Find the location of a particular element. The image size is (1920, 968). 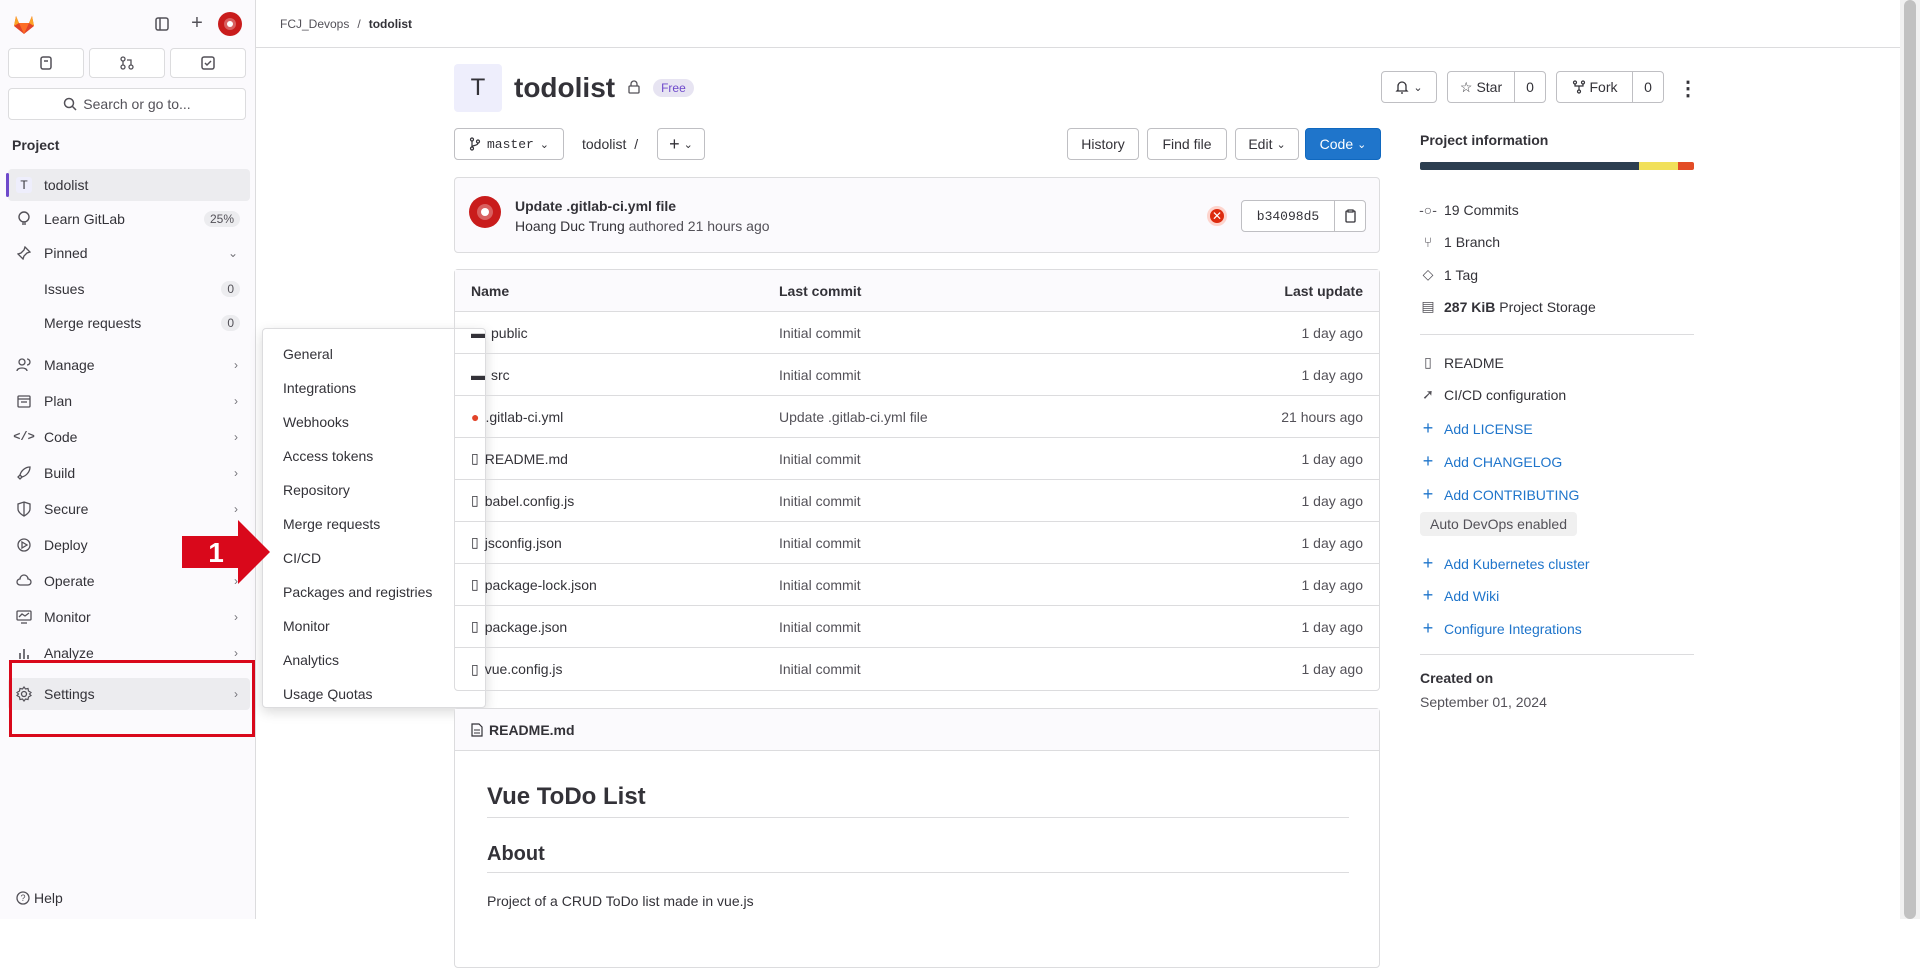

sidebar-item-merge-requests: Merge requests 0 is located at coordinates (129, 323).